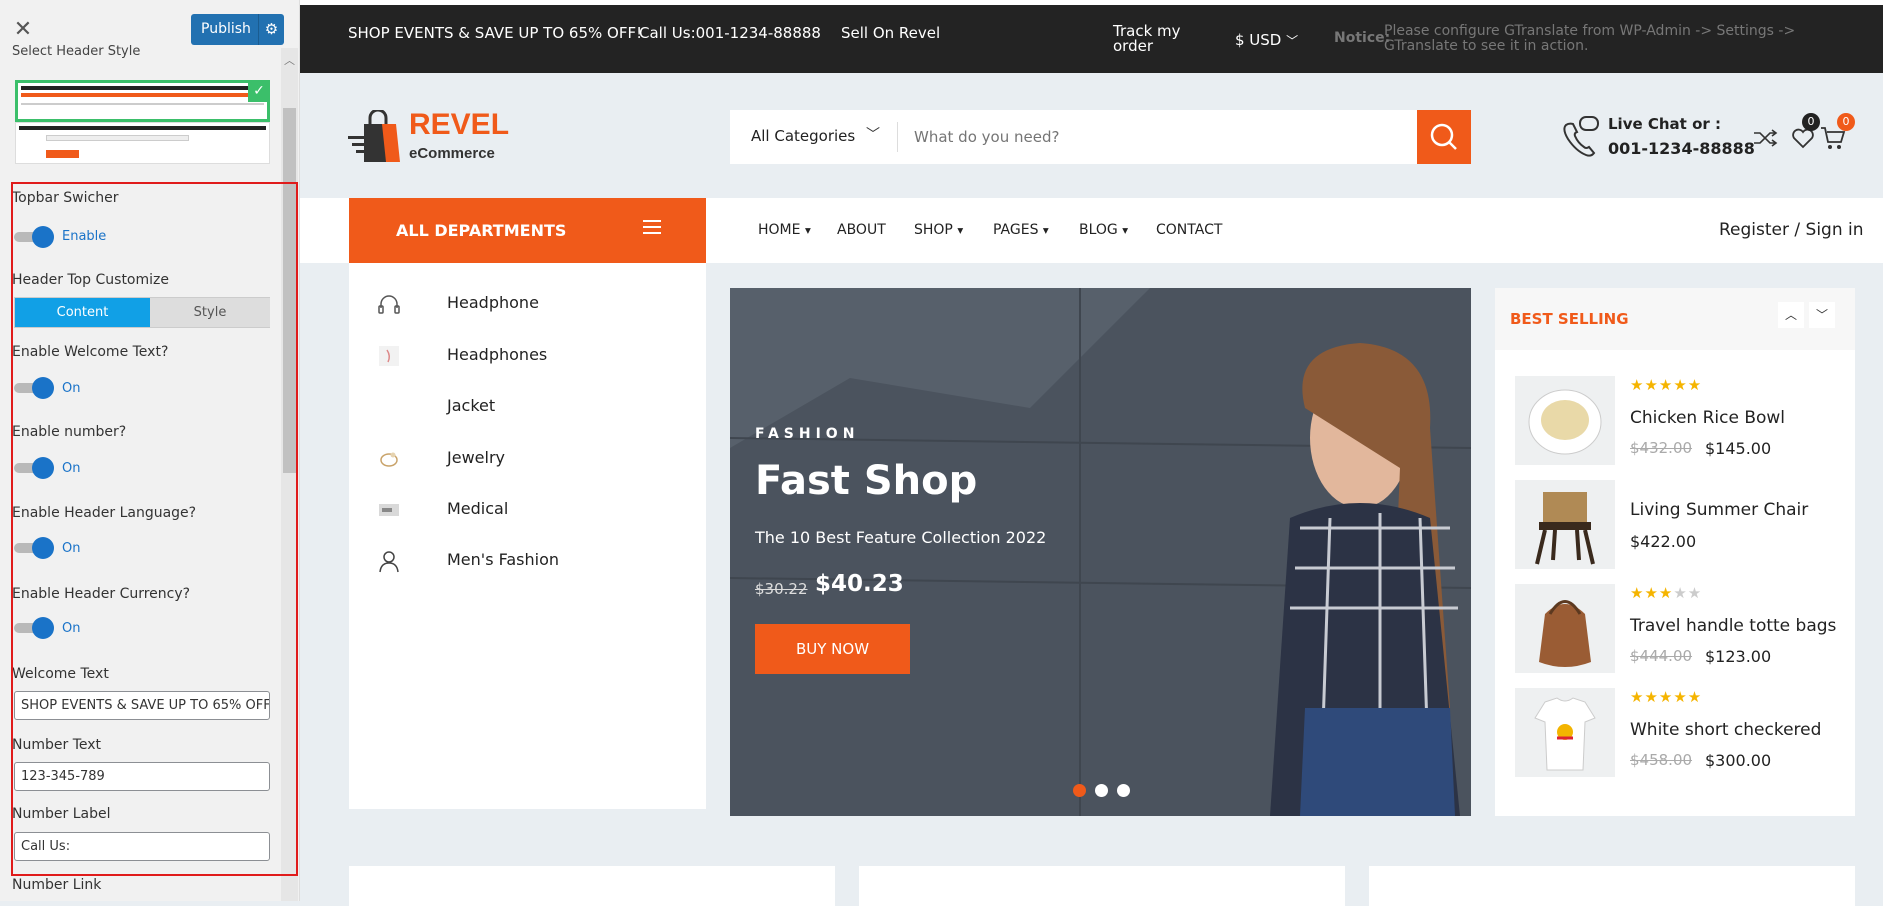 The image size is (1883, 906). Describe the element at coordinates (1079, 790) in the screenshot. I see `carousel-dot-active` at that location.